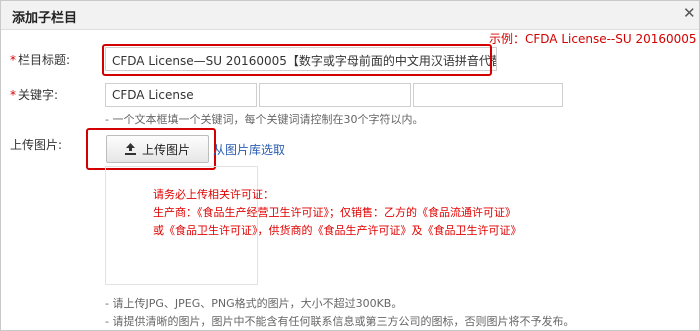 The width and height of the screenshot is (700, 331). Describe the element at coordinates (254, 303) in the screenshot. I see `image-format-hint: - 请上传JPG、JPEG、PNG格式的图片，大小不超过300KB。` at that location.